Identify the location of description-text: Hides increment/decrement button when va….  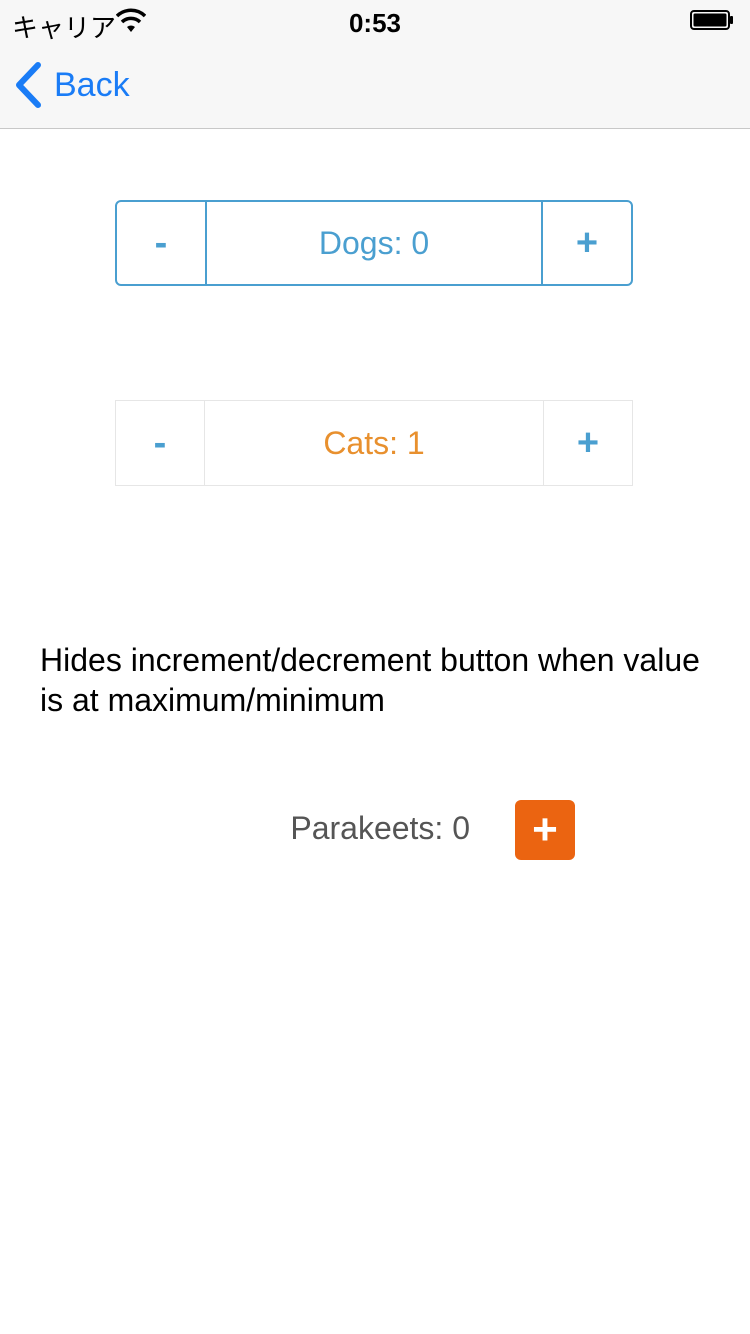
(370, 680).